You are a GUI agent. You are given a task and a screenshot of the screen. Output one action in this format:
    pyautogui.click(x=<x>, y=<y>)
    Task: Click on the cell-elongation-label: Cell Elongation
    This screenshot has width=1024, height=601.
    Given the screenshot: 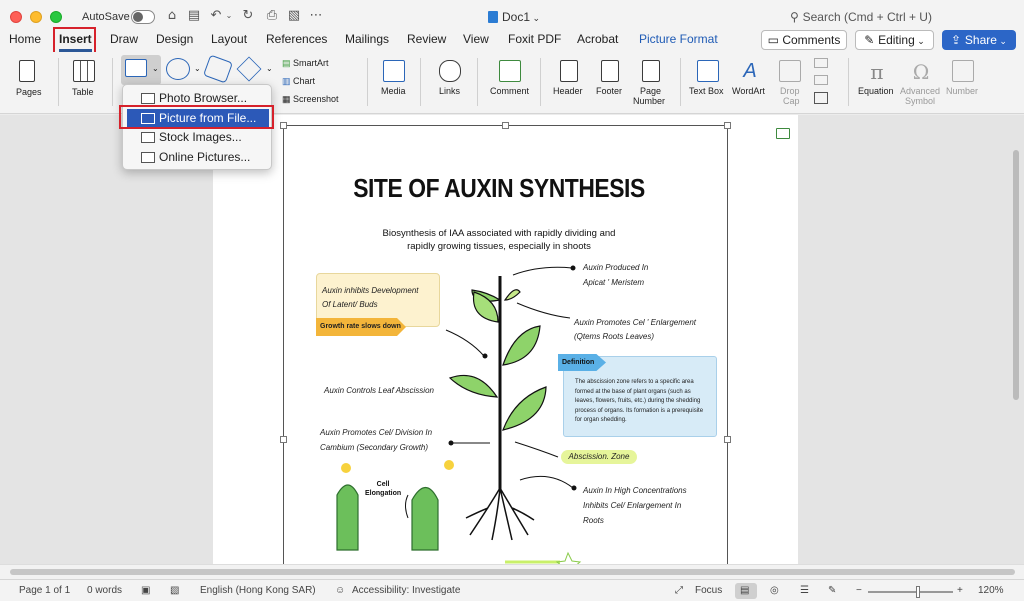 What is the action you would take?
    pyautogui.click(x=383, y=489)
    